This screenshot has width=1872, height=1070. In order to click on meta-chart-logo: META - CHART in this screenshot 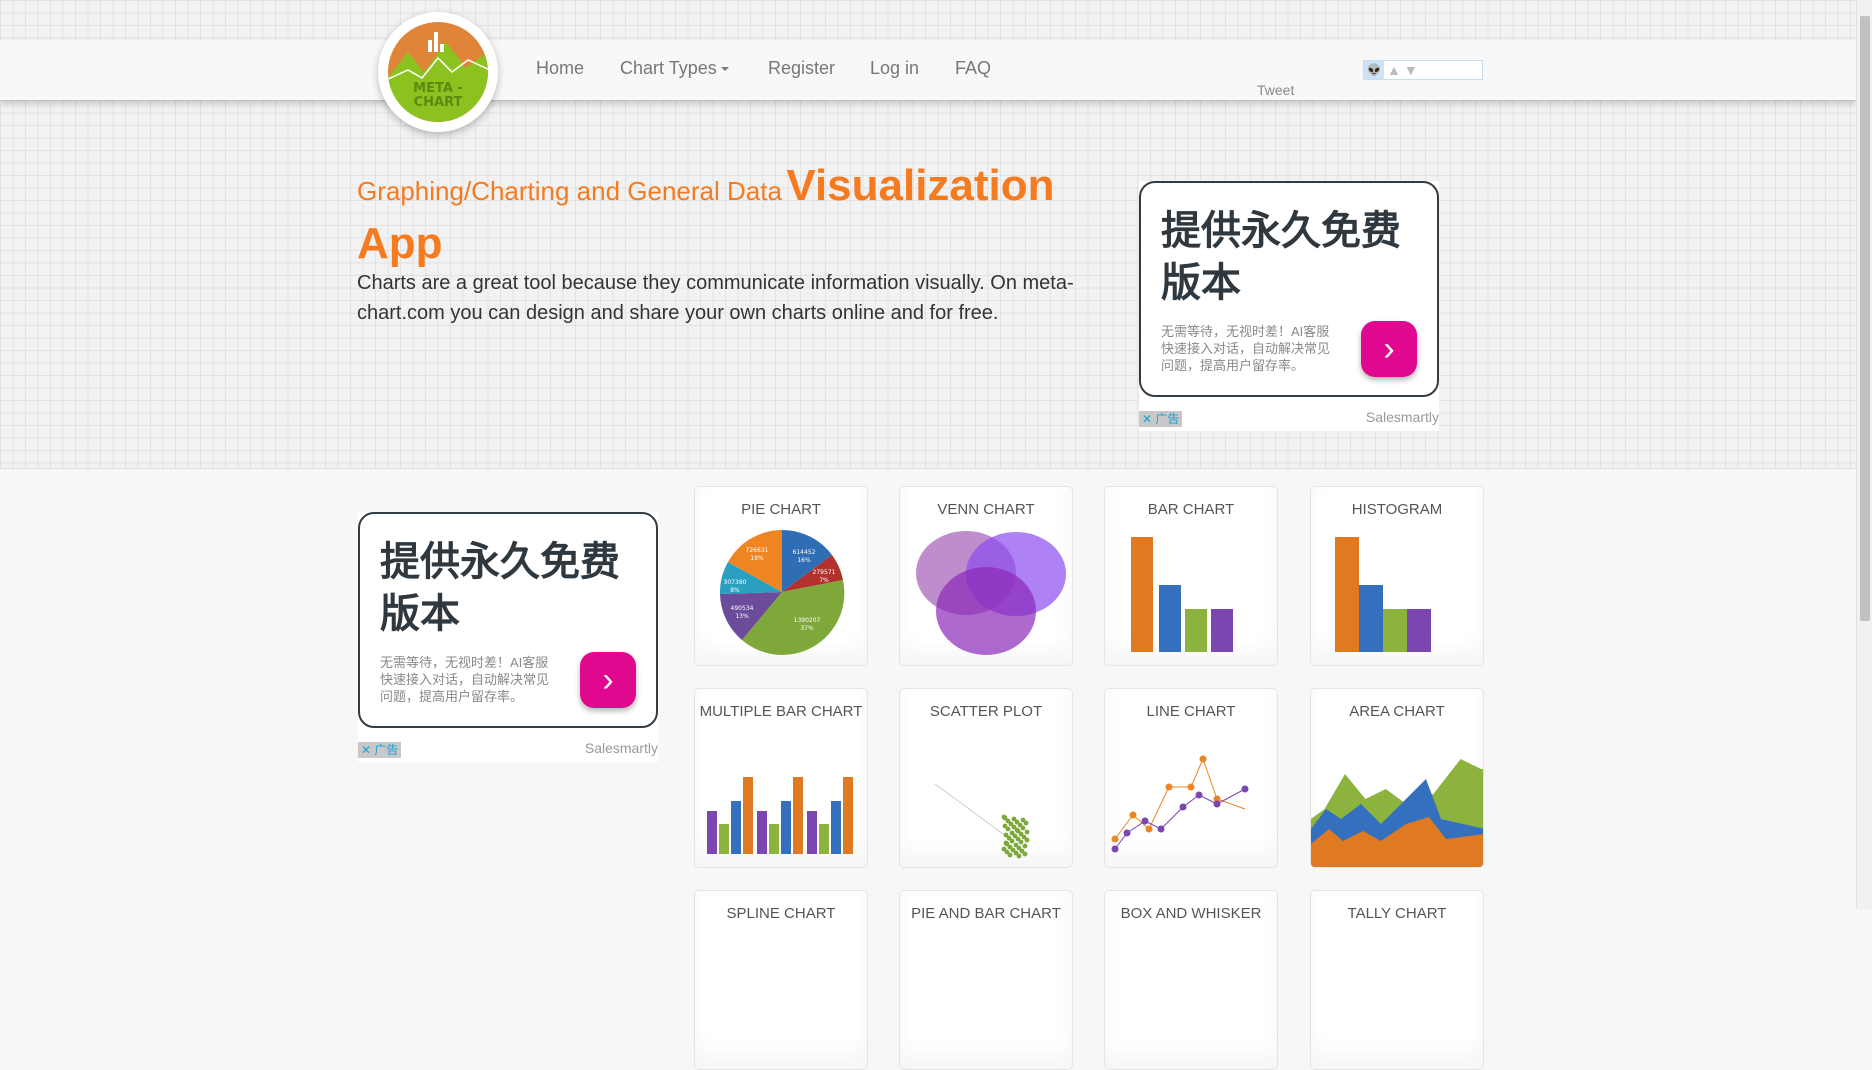, I will do `click(438, 72)`.